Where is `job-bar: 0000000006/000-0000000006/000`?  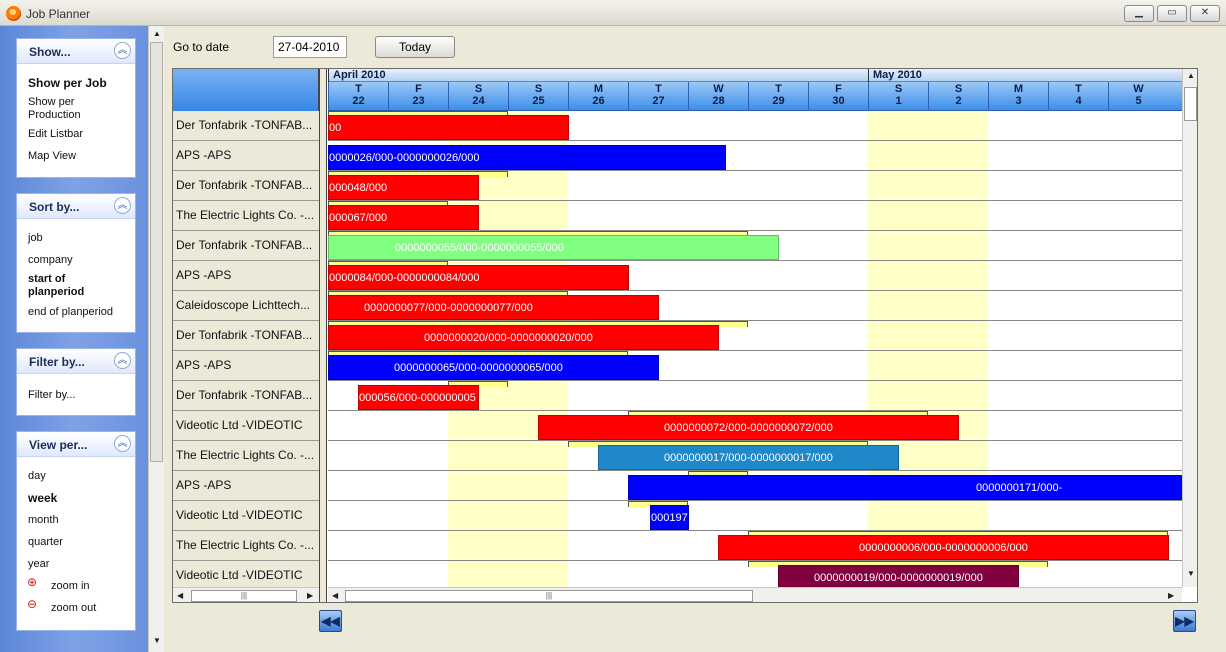
job-bar: 0000000006/000-0000000006/000 is located at coordinates (943, 547).